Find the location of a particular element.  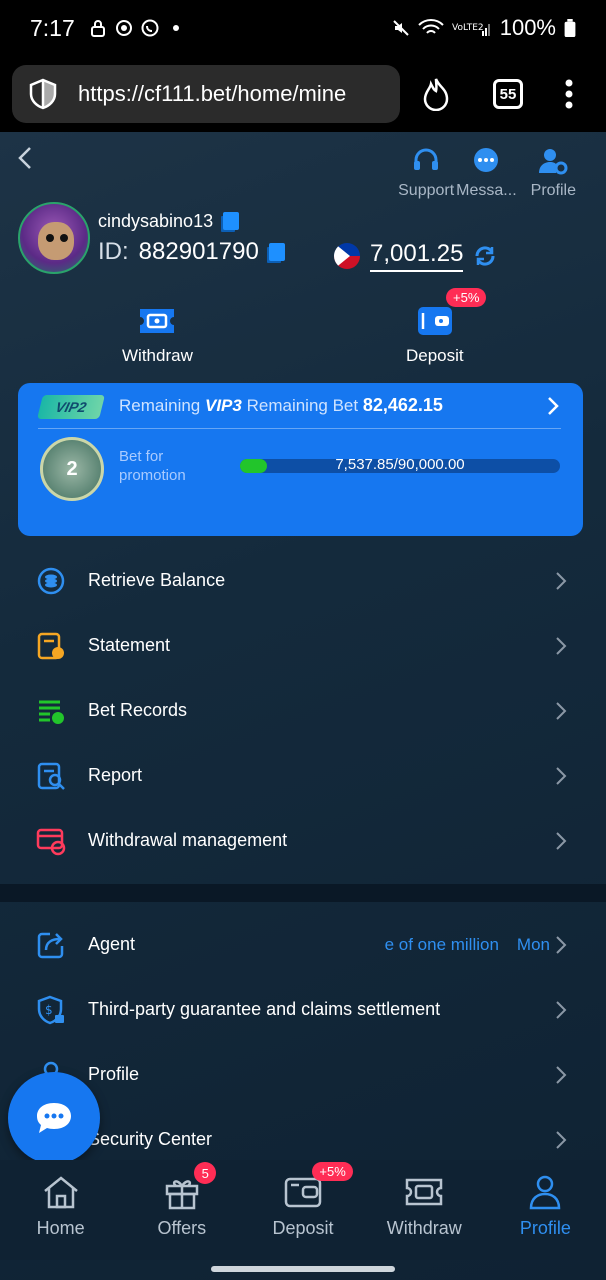

shield-dollar-icon: $ is located at coordinates (50, 1009).